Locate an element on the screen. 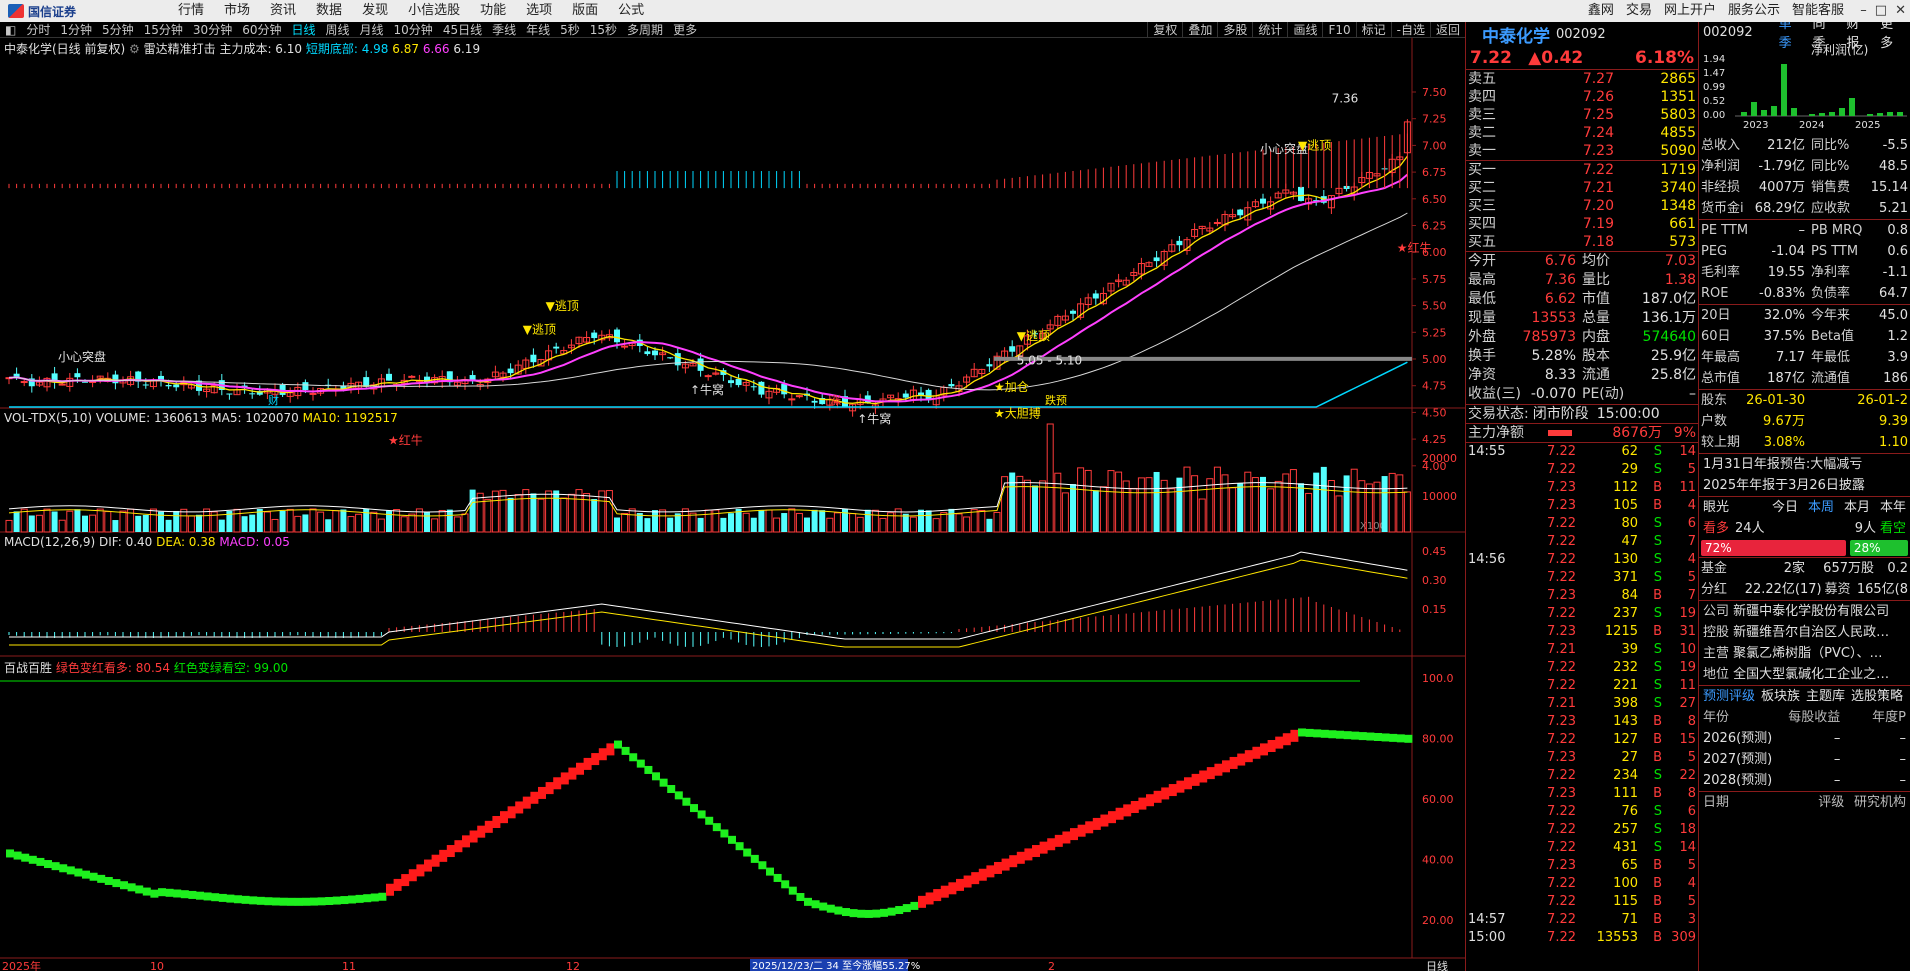  tick-row: 7.23 1215 B 31 is located at coordinates (1582, 632).